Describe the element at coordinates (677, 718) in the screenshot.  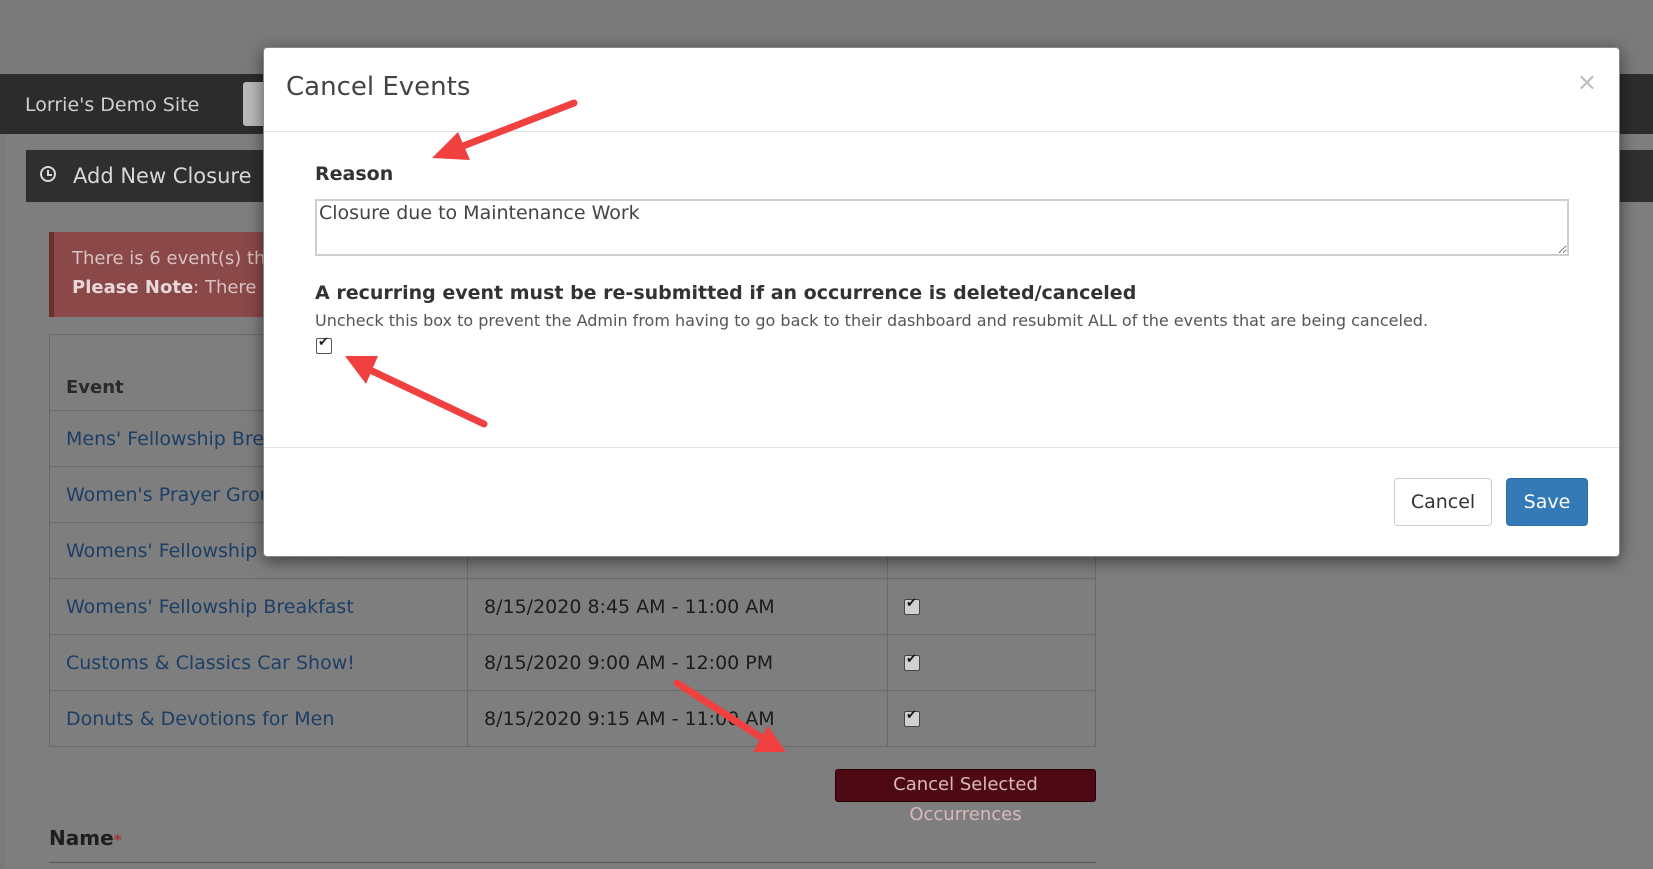
I see `event-date: 8/15/2020 9:15 AM - 11:00 AM` at that location.